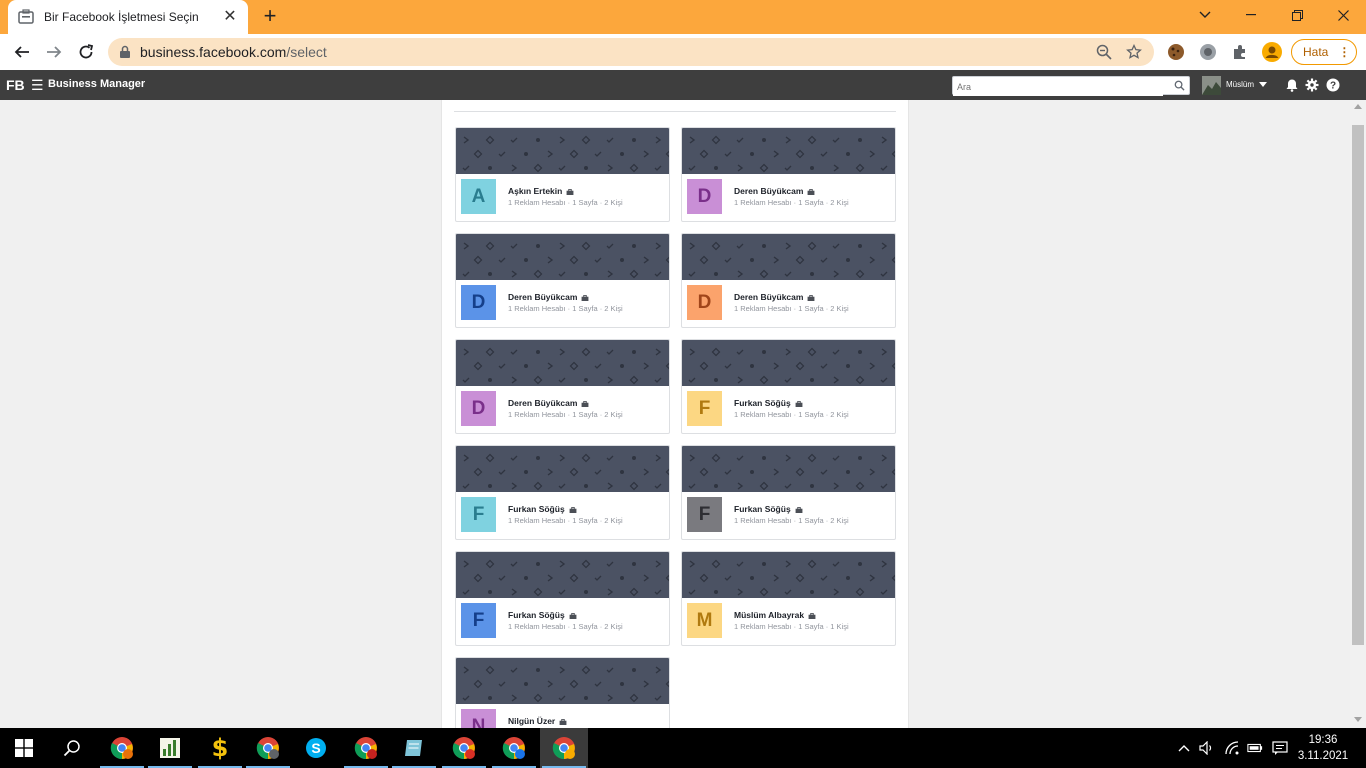  Describe the element at coordinates (1205, 15) in the screenshot. I see `window-tabsearch-chevron-icon` at that location.